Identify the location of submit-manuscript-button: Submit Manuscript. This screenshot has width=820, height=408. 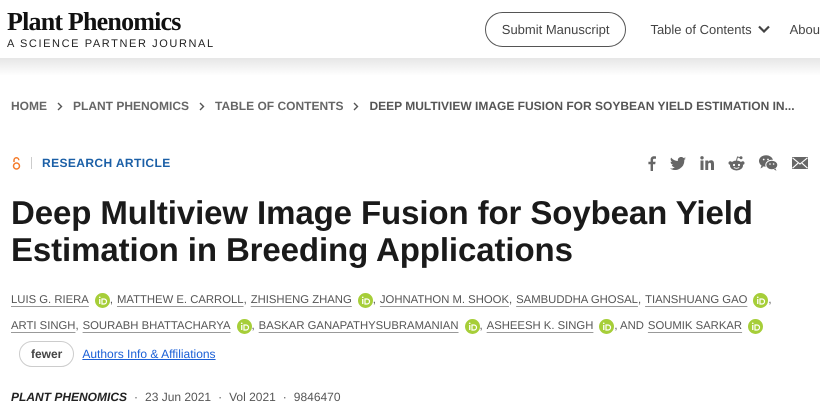
(555, 29).